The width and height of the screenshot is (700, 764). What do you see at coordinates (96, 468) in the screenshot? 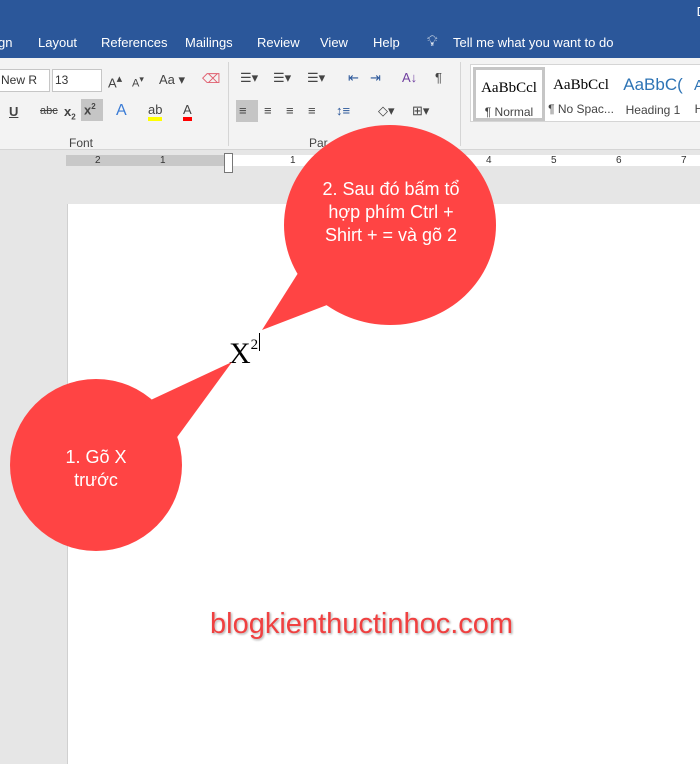
I see `callout-text-1: 1. Gõ X trước` at bounding box center [96, 468].